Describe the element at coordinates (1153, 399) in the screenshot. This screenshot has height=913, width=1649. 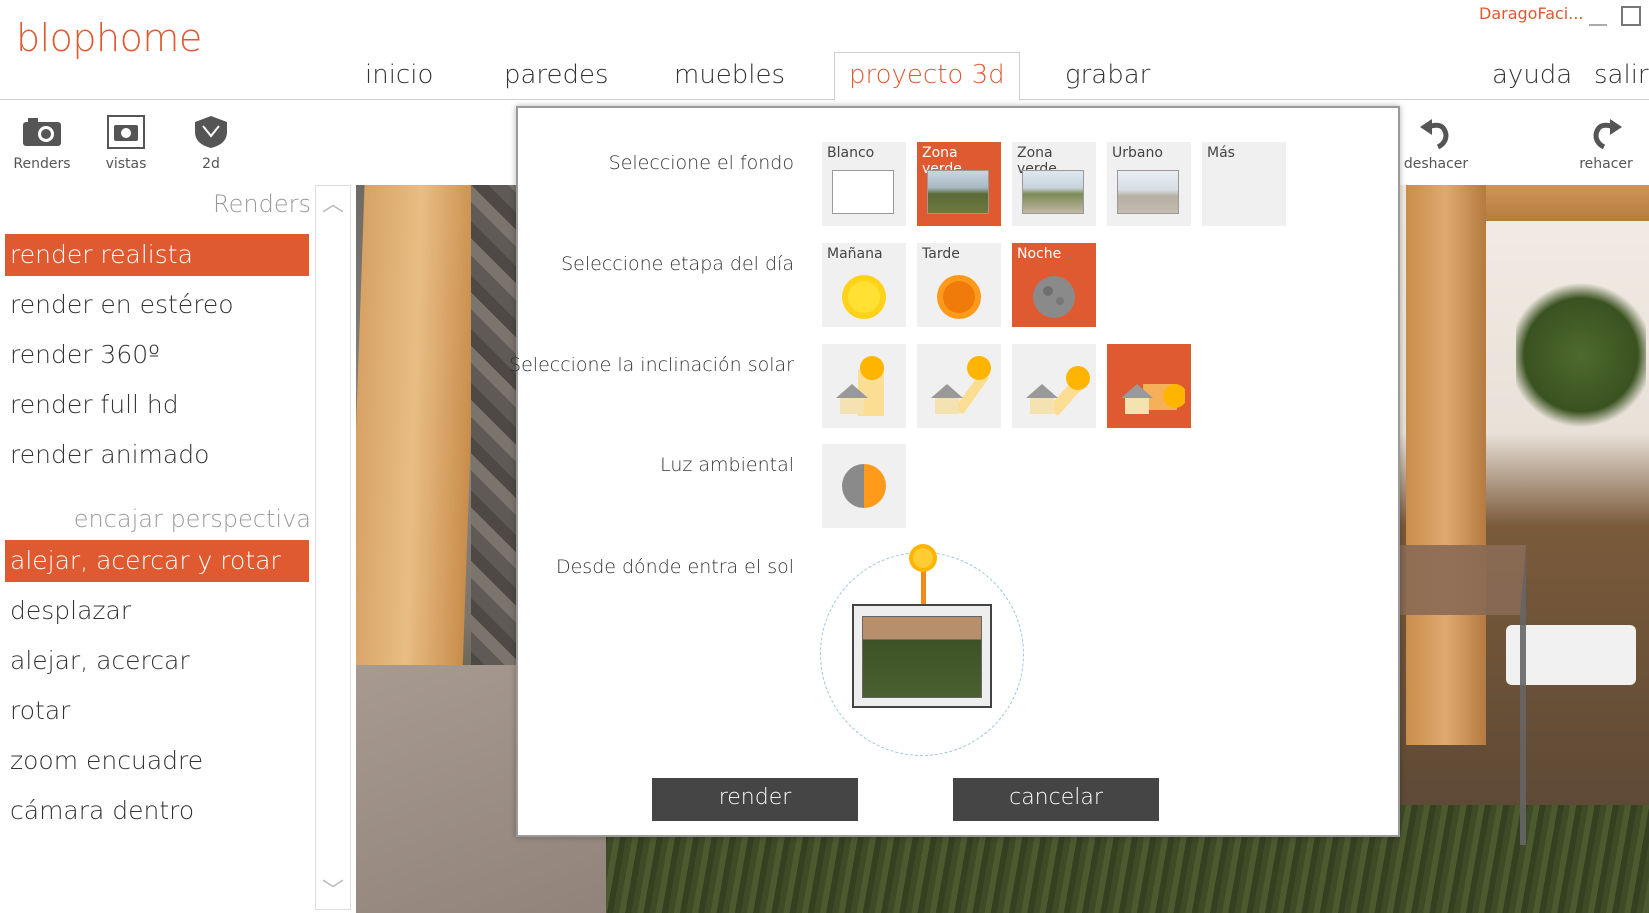
I see `house-sun-horizon-icon` at that location.